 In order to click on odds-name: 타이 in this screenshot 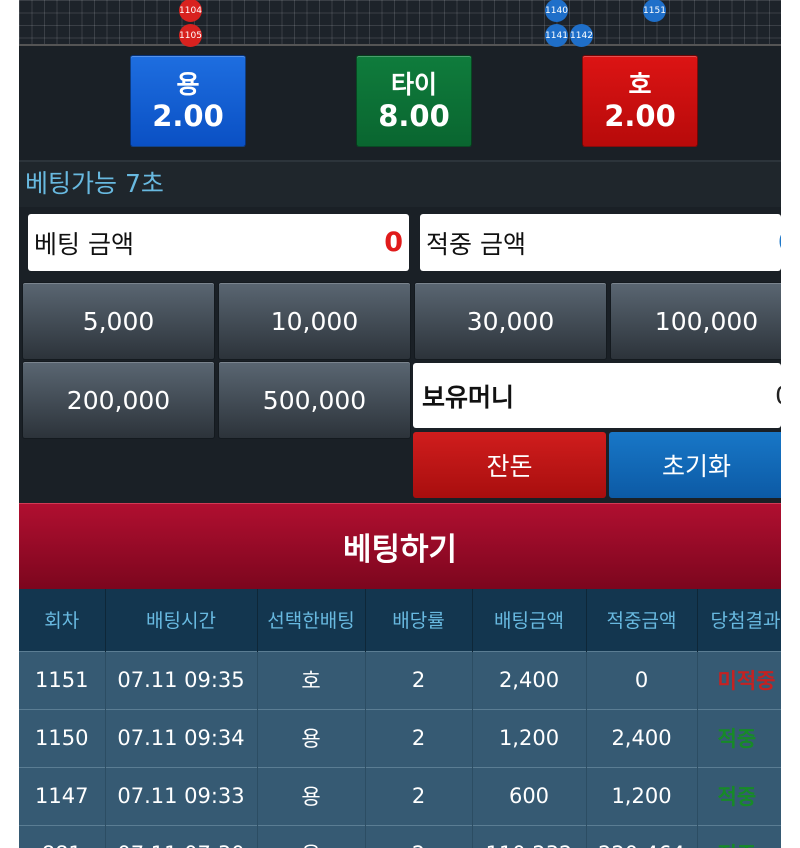, I will do `click(413, 84)`.